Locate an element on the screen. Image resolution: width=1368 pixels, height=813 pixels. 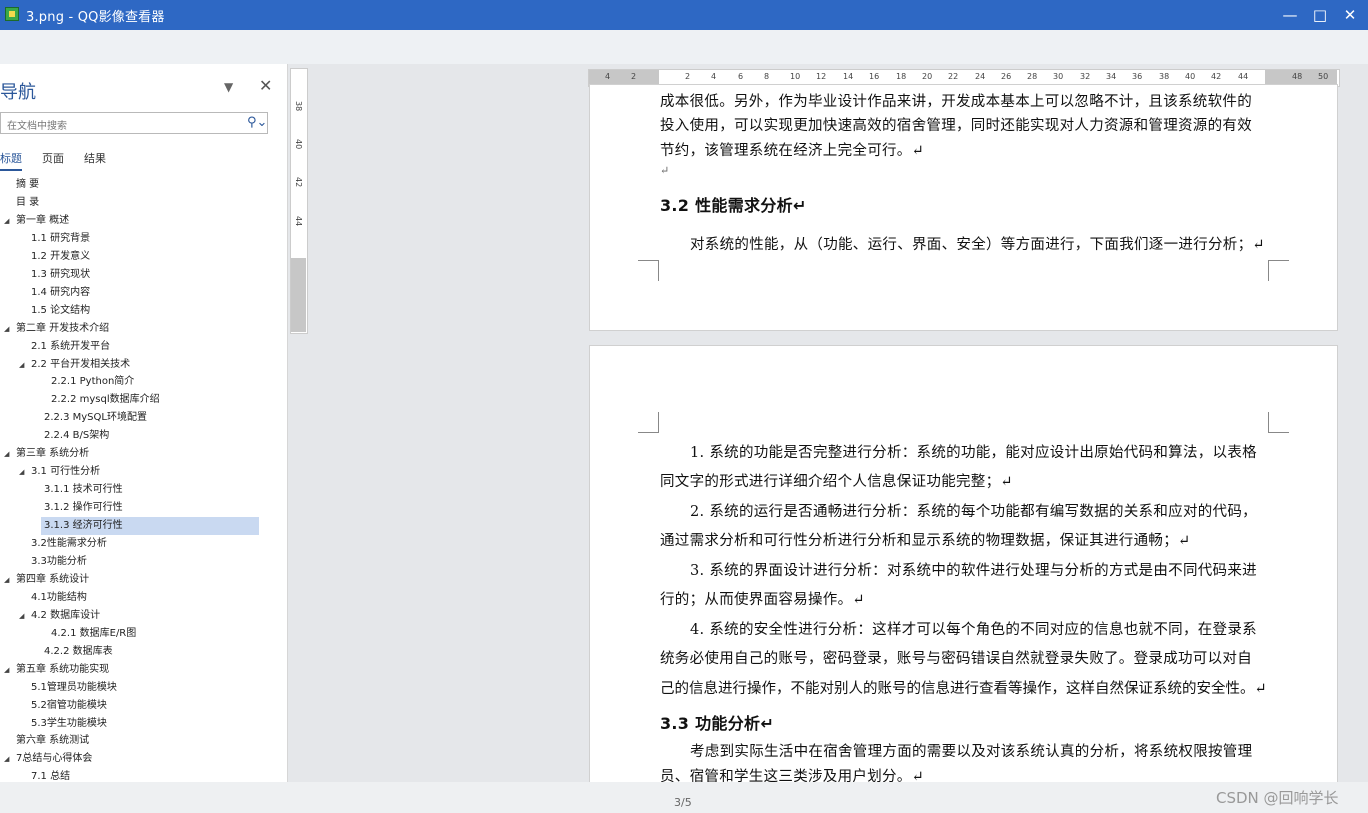
nav-heading-label: 3.1.1 技术可行性 is located at coordinates (83, 490).